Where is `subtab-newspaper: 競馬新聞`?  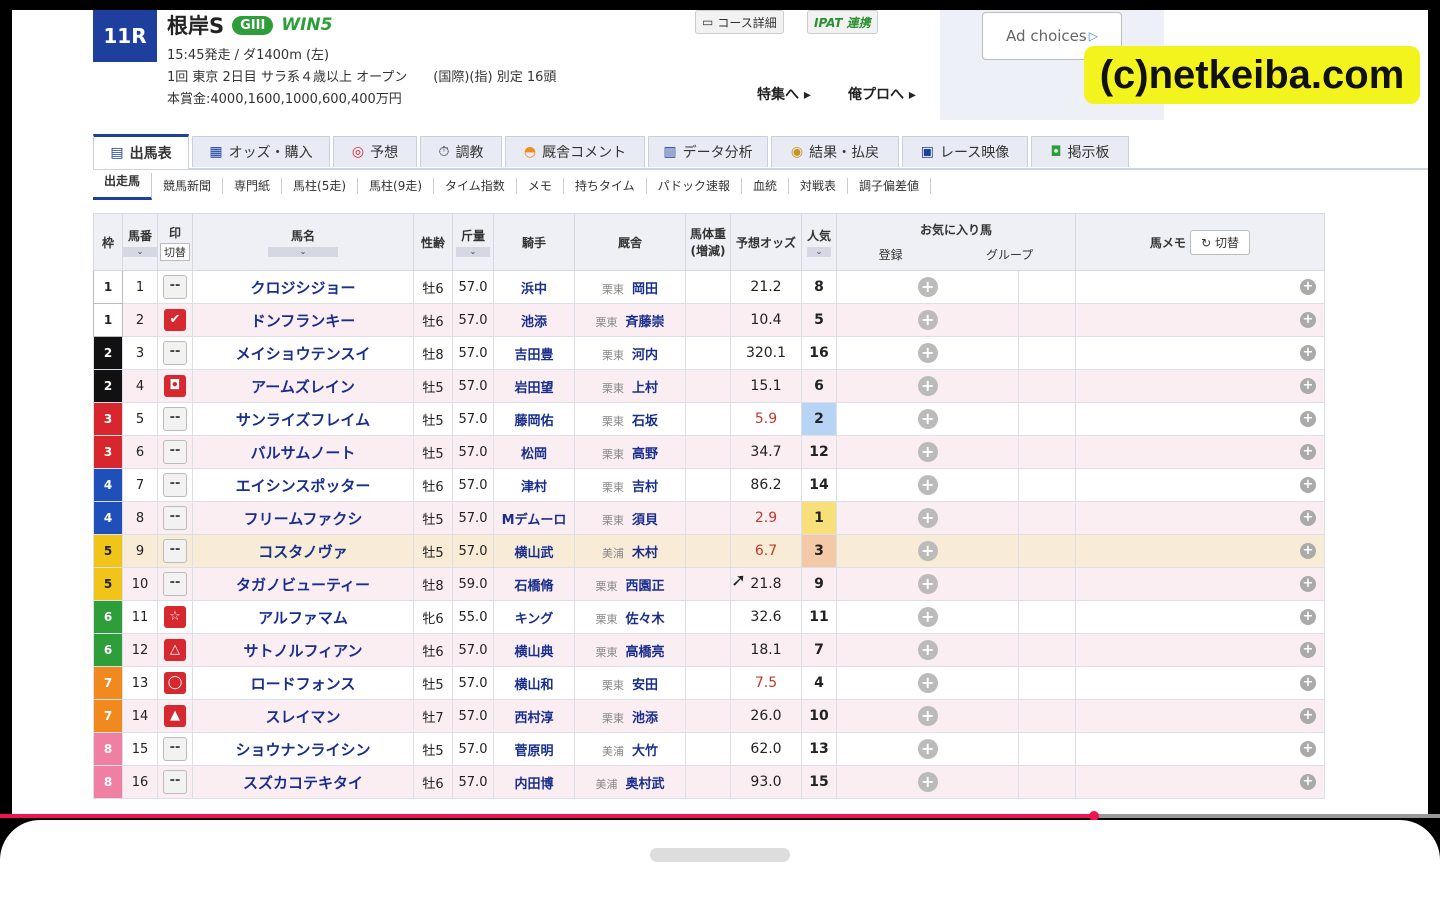
subtab-newspaper: 競馬新聞 is located at coordinates (188, 186).